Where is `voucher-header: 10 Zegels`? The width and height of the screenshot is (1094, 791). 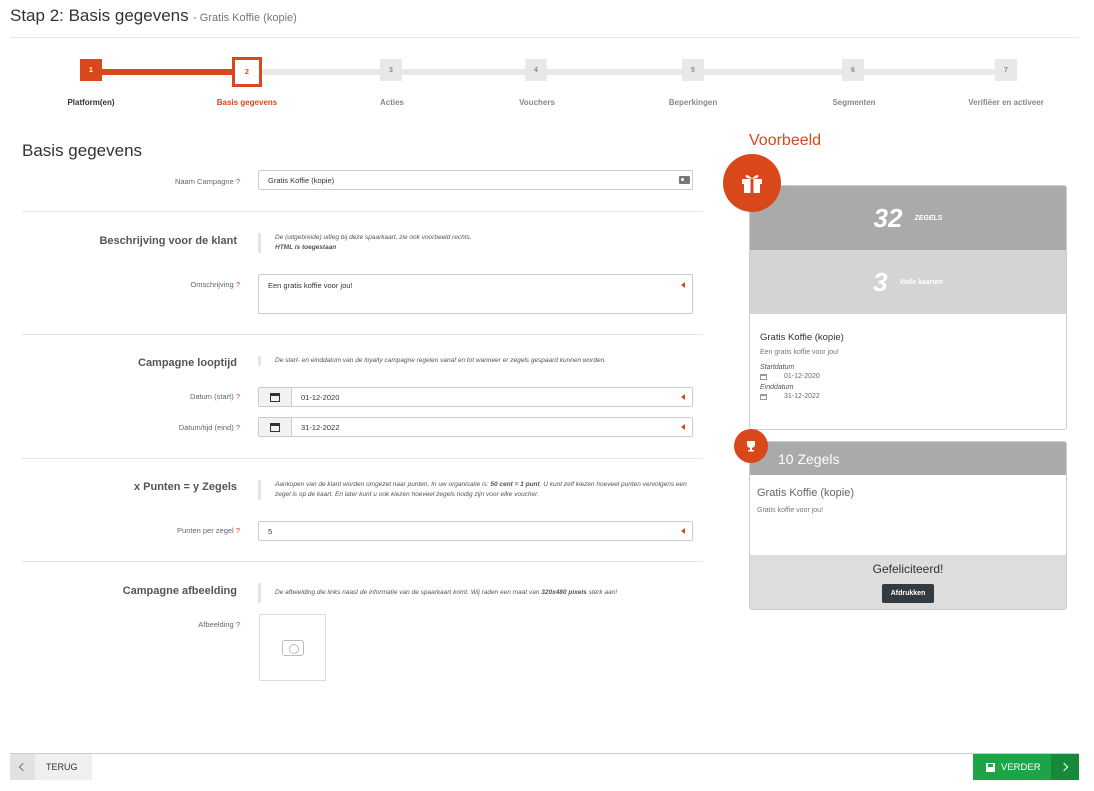 voucher-header: 10 Zegels is located at coordinates (908, 458).